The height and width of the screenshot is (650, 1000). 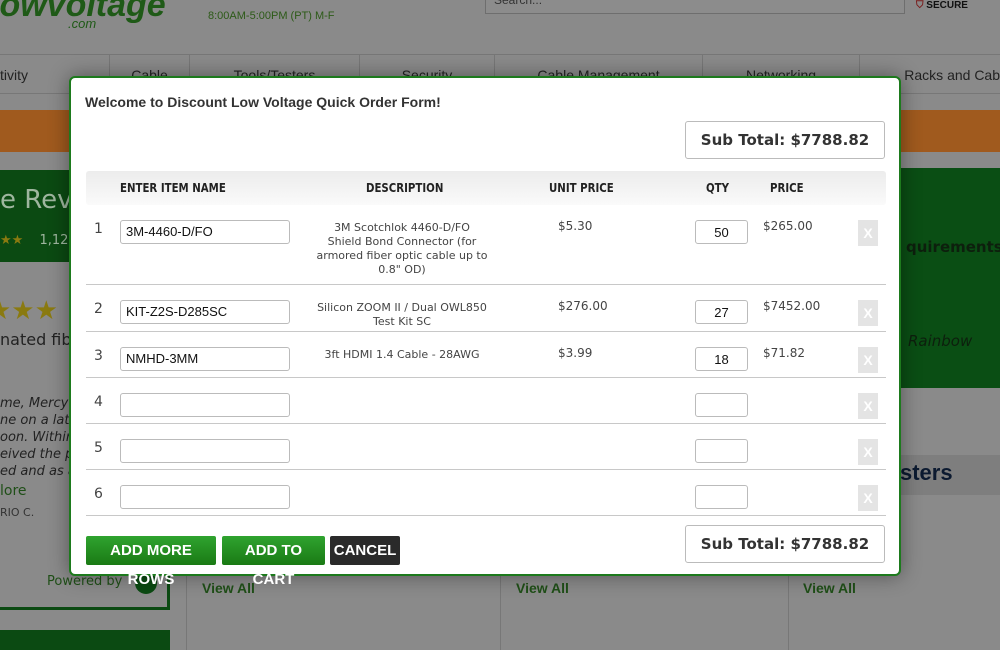 What do you see at coordinates (151, 562) in the screenshot?
I see `add-more-rows-button: ADD MORE ROWS` at bounding box center [151, 562].